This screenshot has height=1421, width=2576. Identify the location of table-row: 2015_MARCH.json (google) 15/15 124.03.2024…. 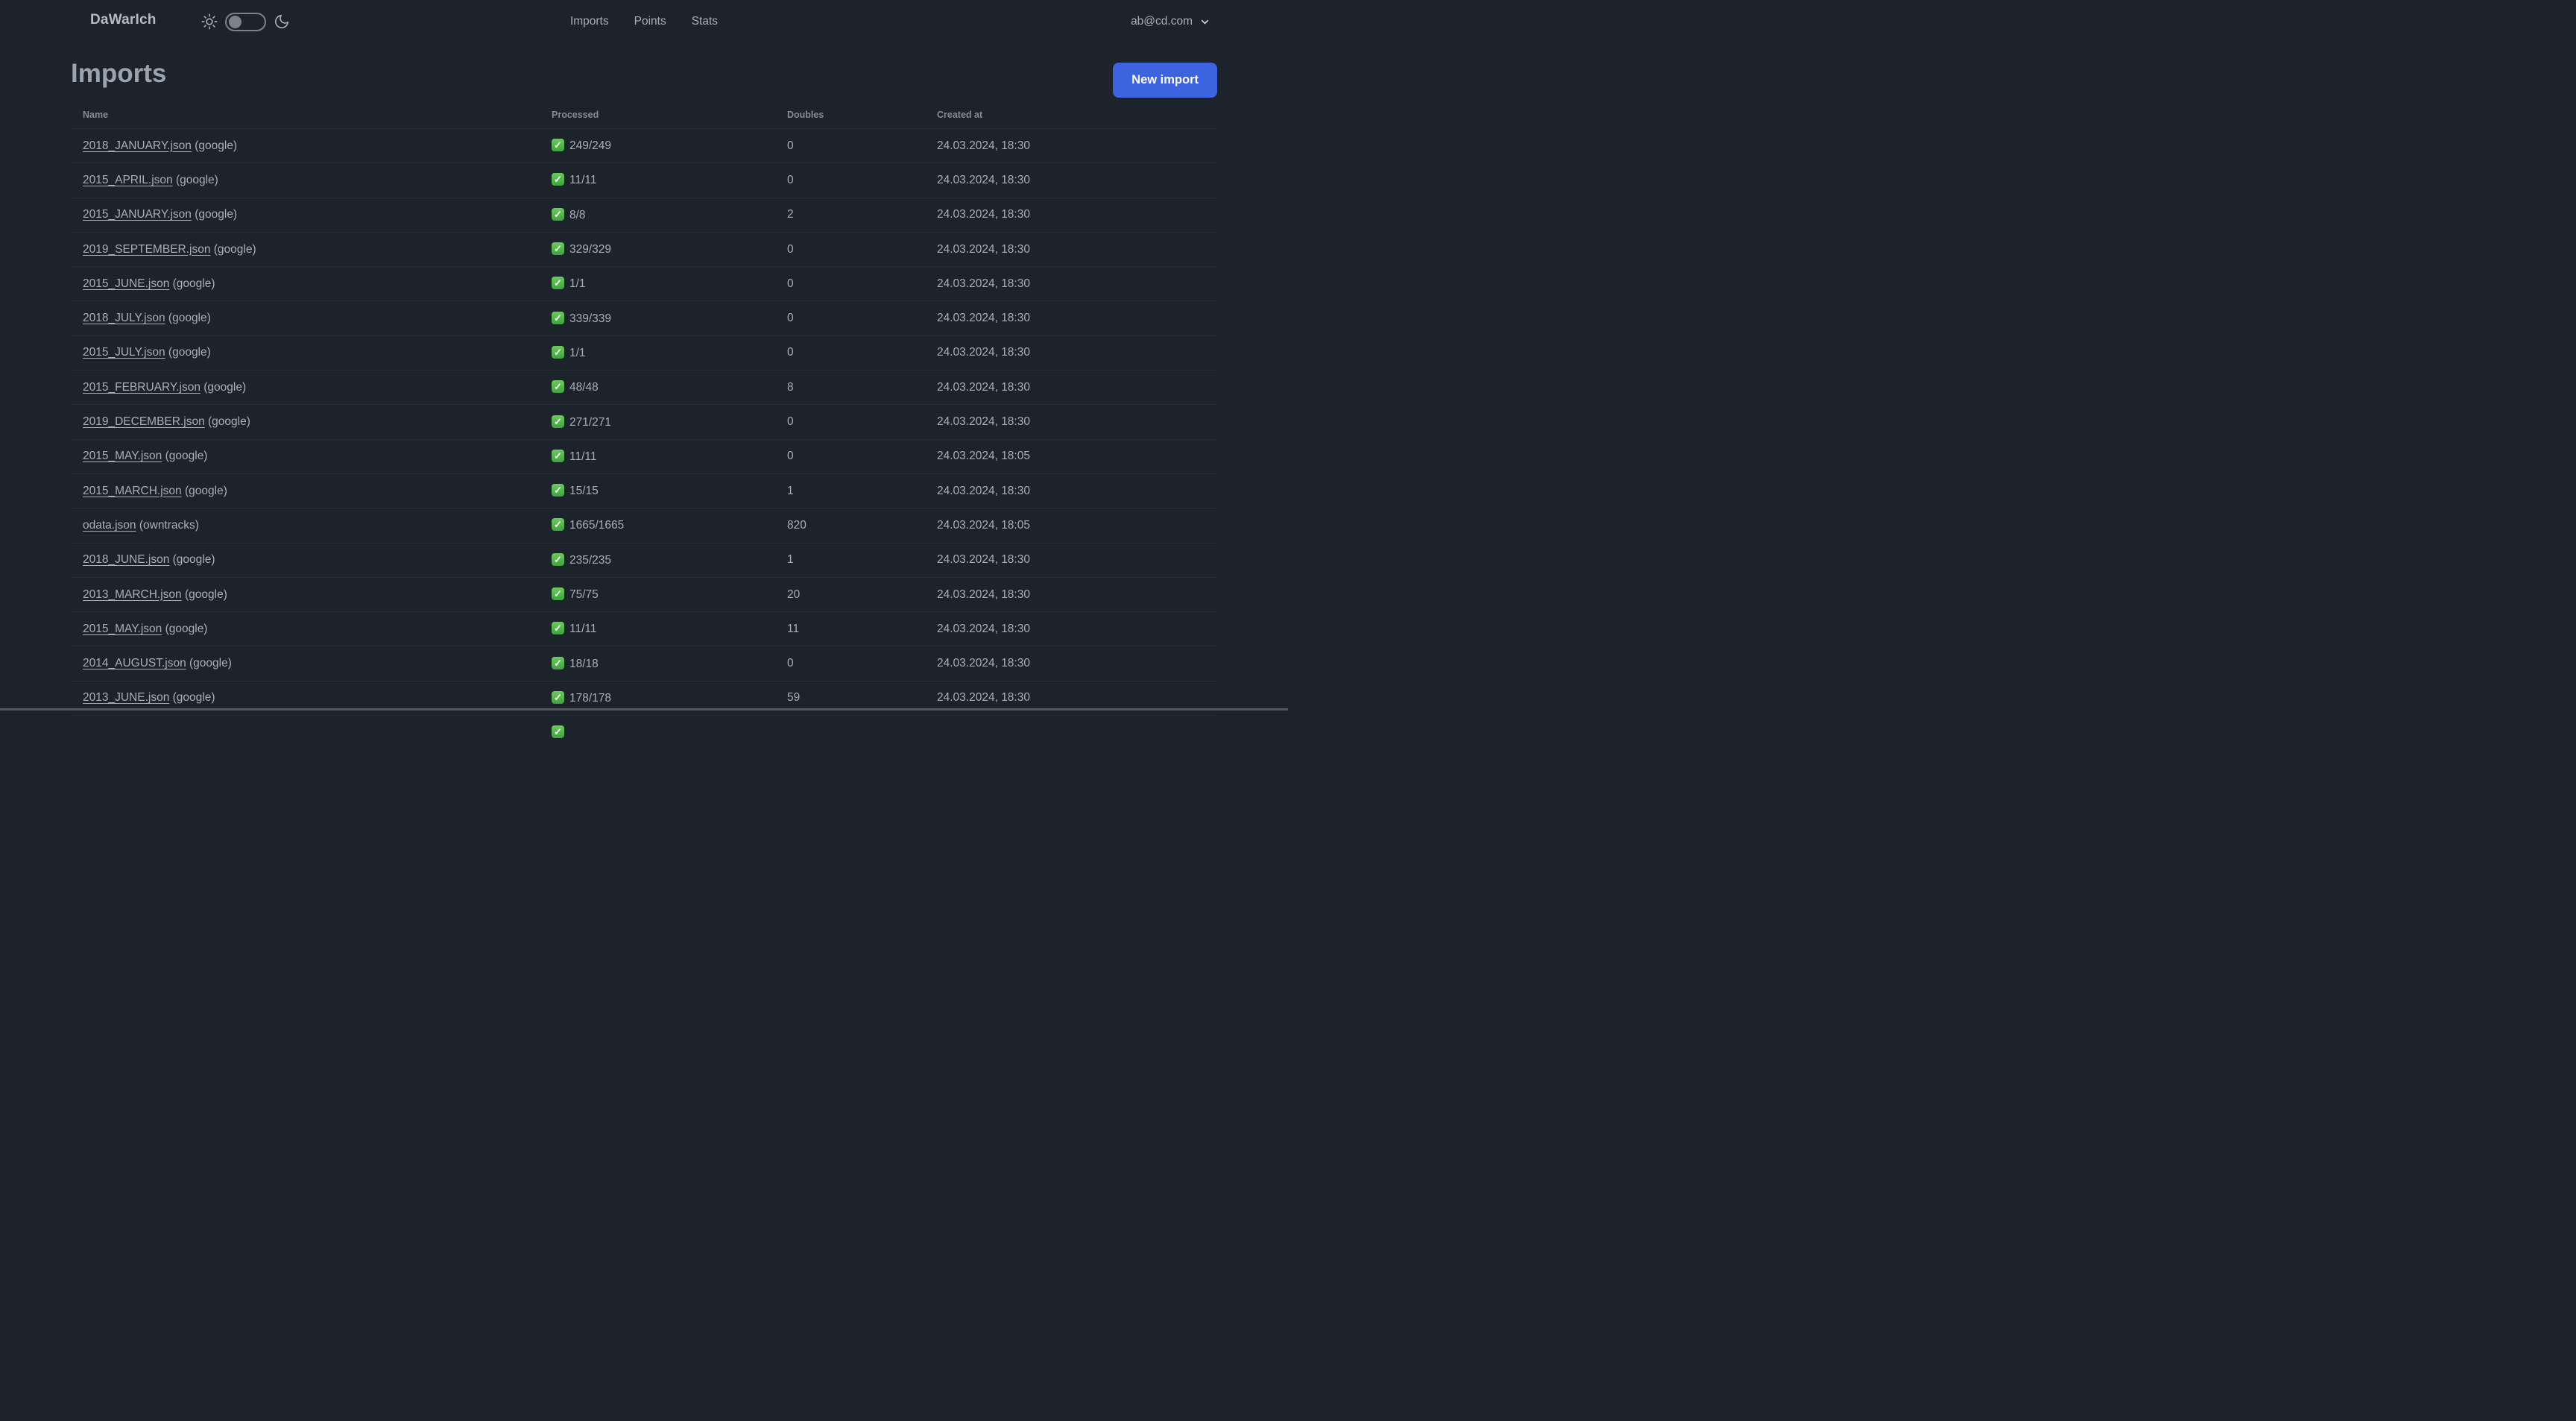
(644, 490).